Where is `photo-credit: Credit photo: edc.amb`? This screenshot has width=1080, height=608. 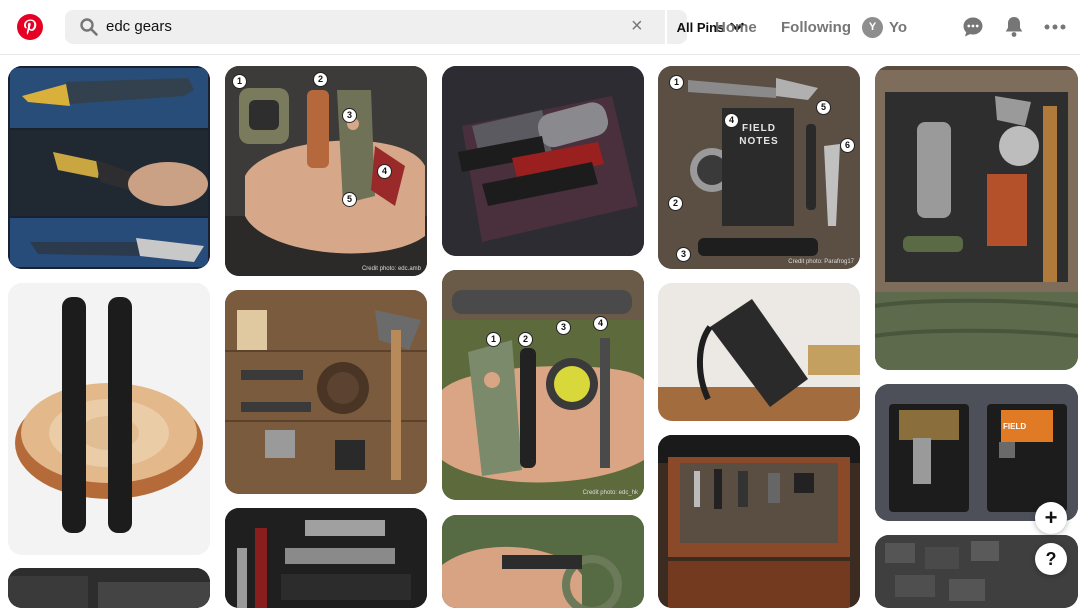
photo-credit: Credit photo: edc.amb is located at coordinates (391, 269).